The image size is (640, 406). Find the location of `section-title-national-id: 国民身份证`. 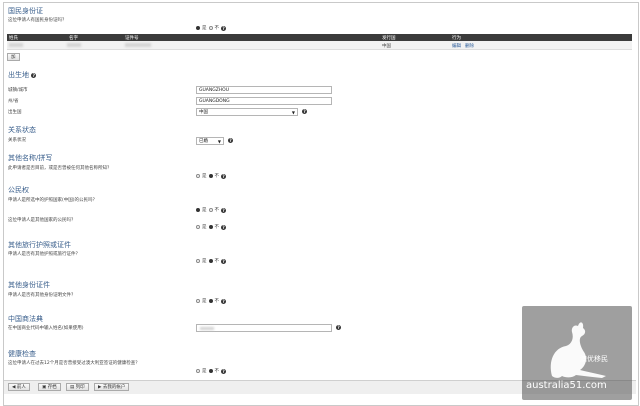

section-title-national-id: 国民身份证 is located at coordinates (25, 11).